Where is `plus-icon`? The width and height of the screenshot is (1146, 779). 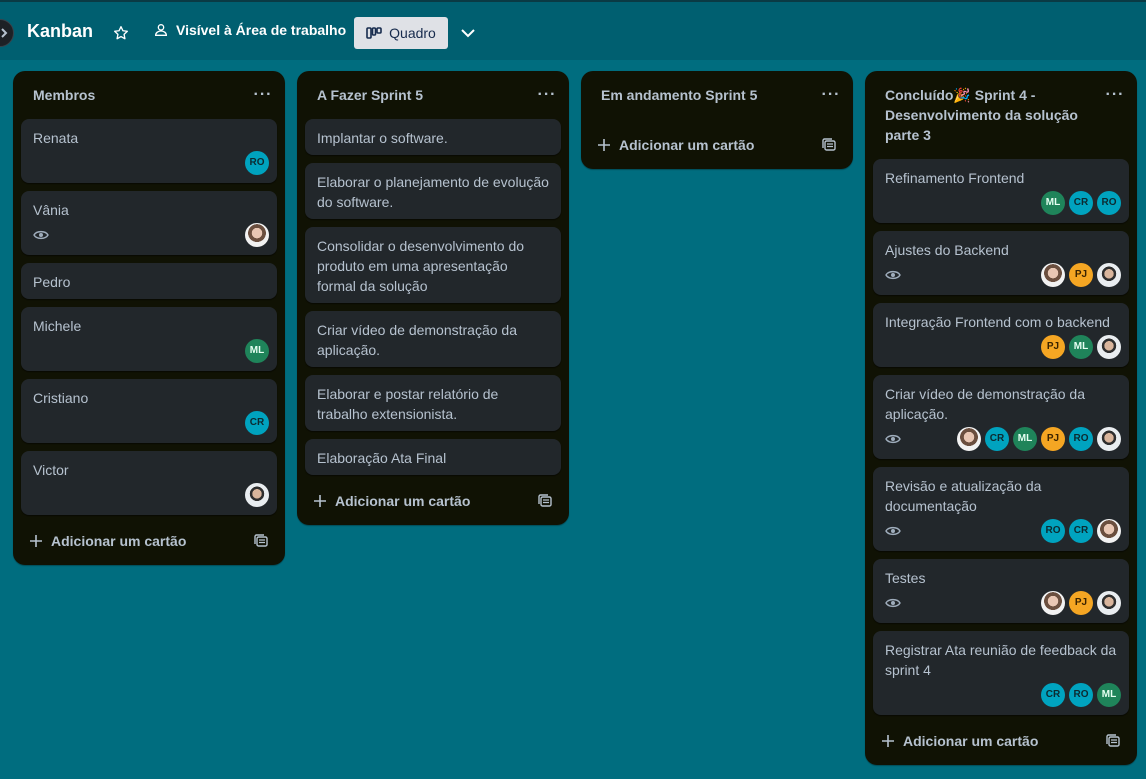 plus-icon is located at coordinates (320, 501).